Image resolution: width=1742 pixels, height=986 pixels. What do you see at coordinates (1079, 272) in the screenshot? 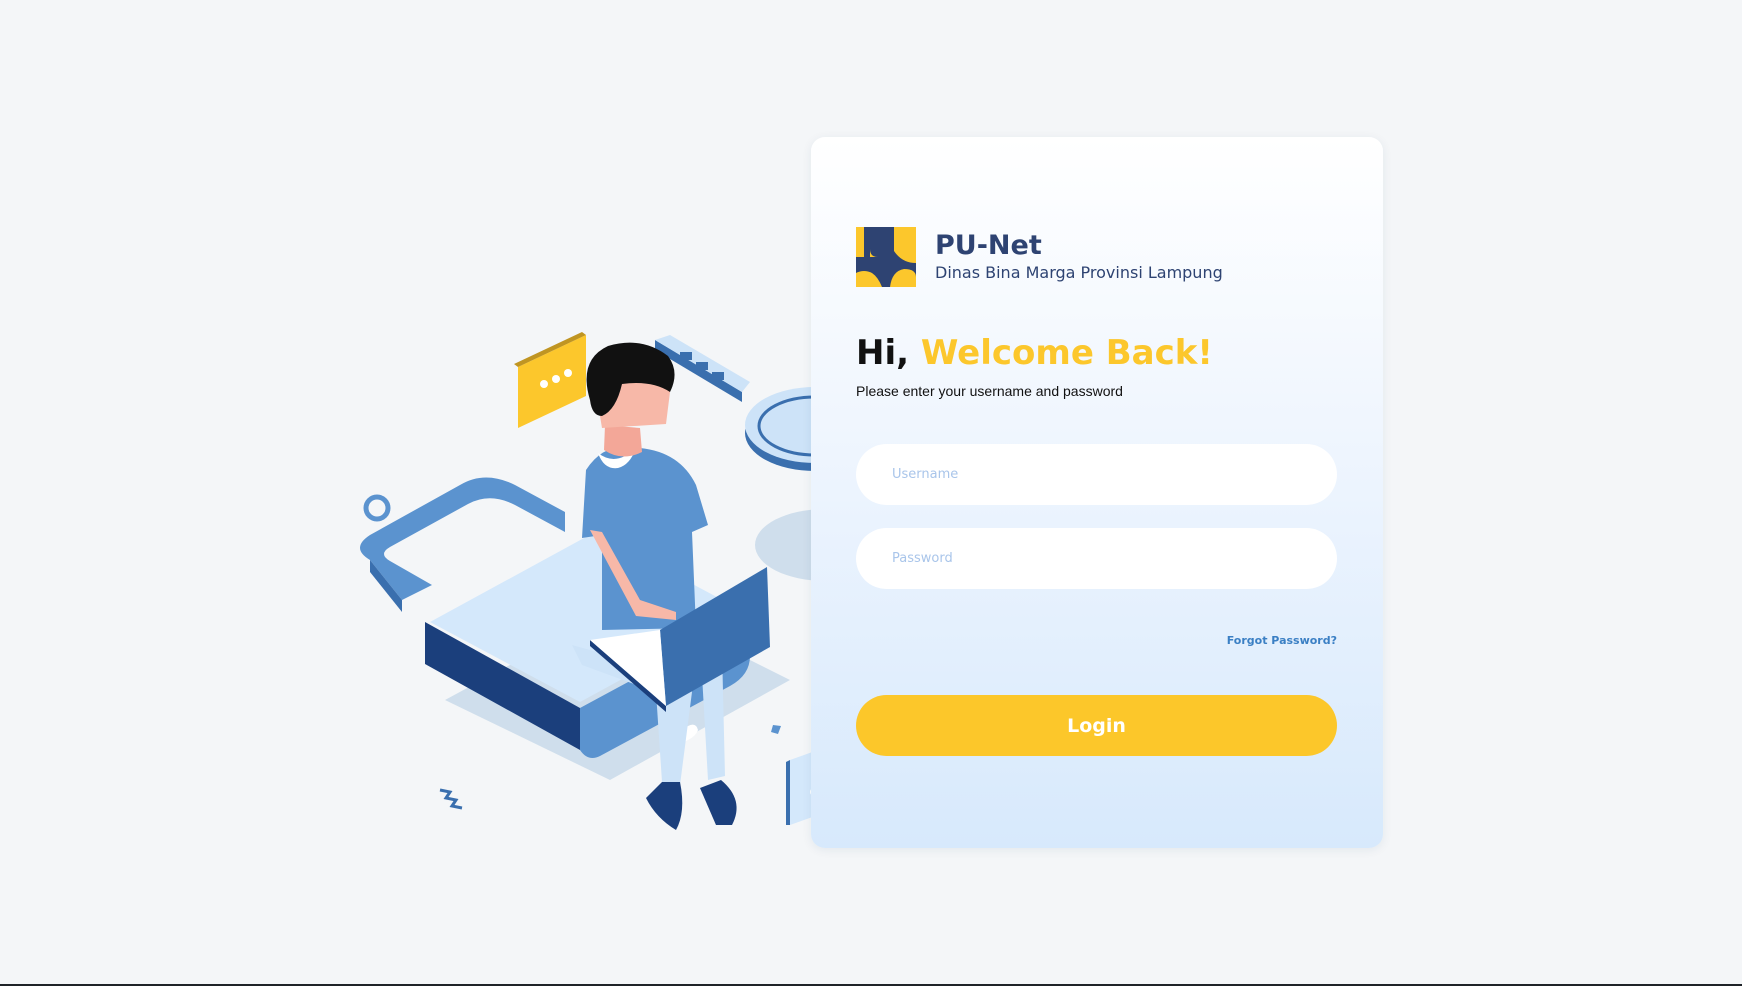
I see `brand-subtitle: Dinas Bina Marga Provinsi Lampung` at bounding box center [1079, 272].